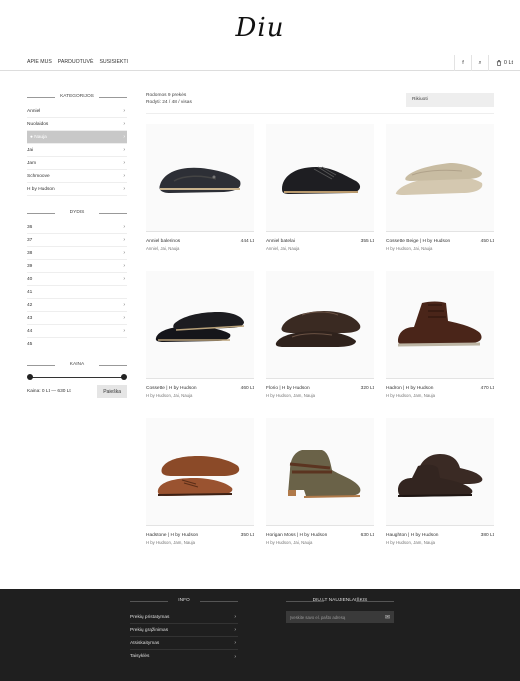 The height and width of the screenshot is (681, 520). I want to click on product-name: Hadron | H by Hudson, so click(409, 388).